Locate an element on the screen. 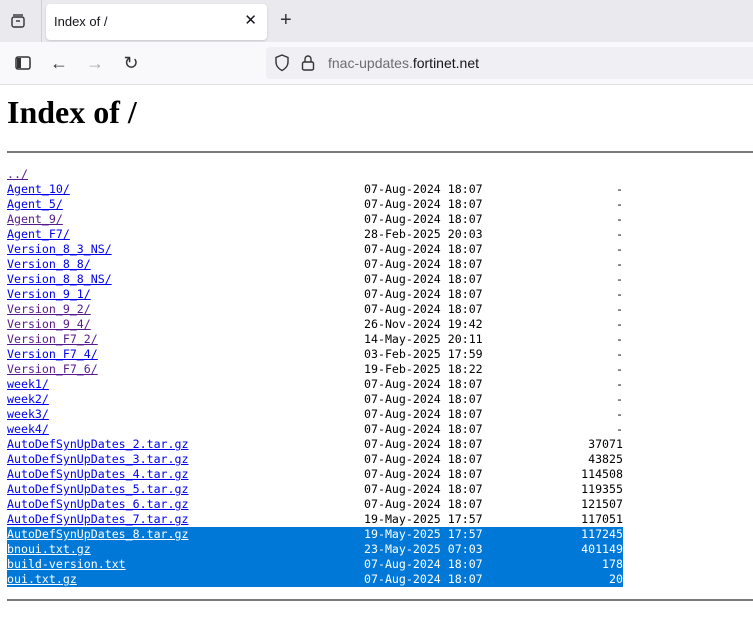  file-size: 114508 is located at coordinates (602, 474).